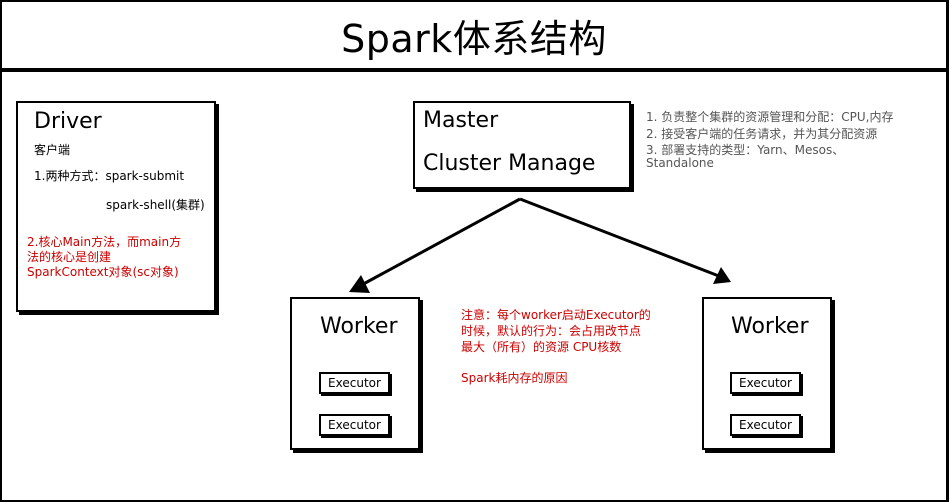 The width and height of the screenshot is (949, 502). I want to click on worker-box-left: Worker Executor Executor, so click(355, 373).